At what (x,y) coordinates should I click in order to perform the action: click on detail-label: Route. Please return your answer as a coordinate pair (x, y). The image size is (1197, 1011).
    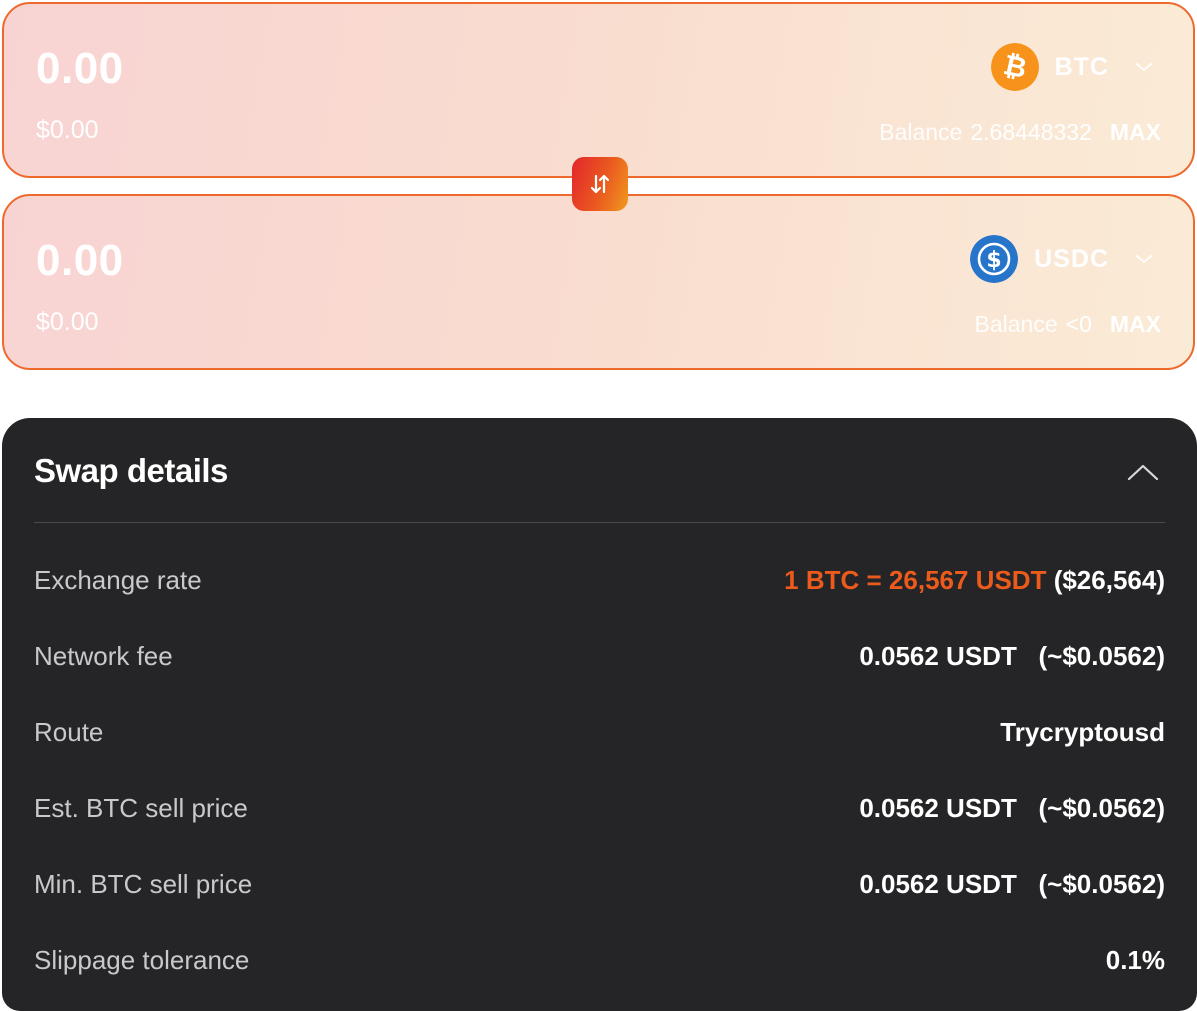
    Looking at the image, I should click on (69, 731).